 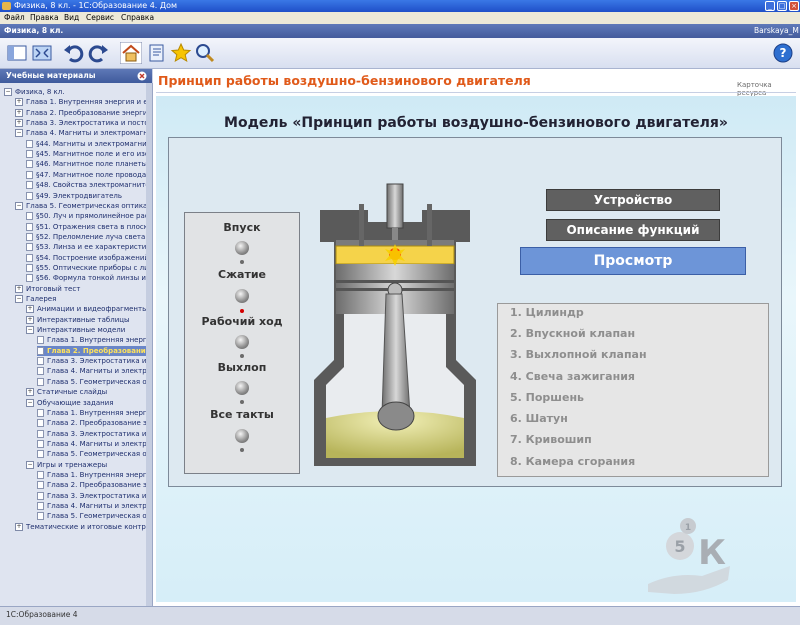 What do you see at coordinates (242, 248) in the screenshot?
I see `switch-intake` at bounding box center [242, 248].